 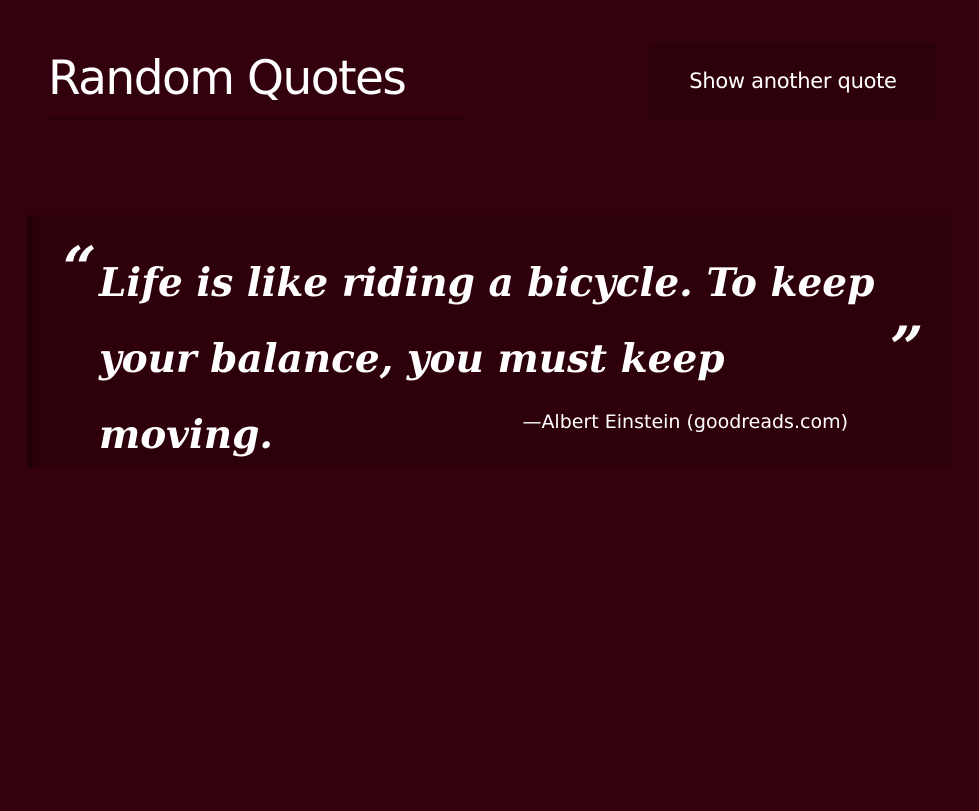 I want to click on close-quote-mark: ”, so click(x=907, y=348).